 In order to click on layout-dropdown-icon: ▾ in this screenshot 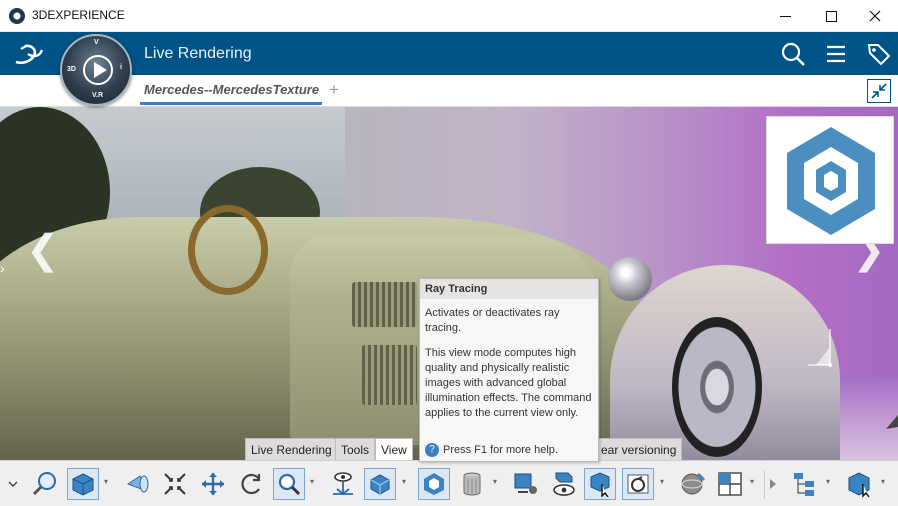, I will do `click(754, 483)`.